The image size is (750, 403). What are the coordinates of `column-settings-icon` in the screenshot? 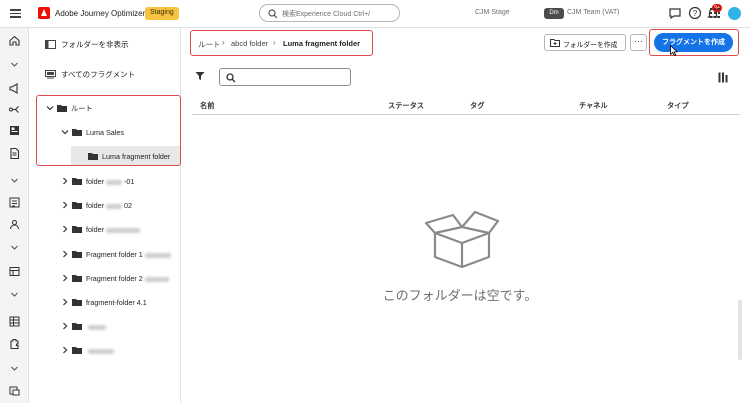 It's located at (723, 77).